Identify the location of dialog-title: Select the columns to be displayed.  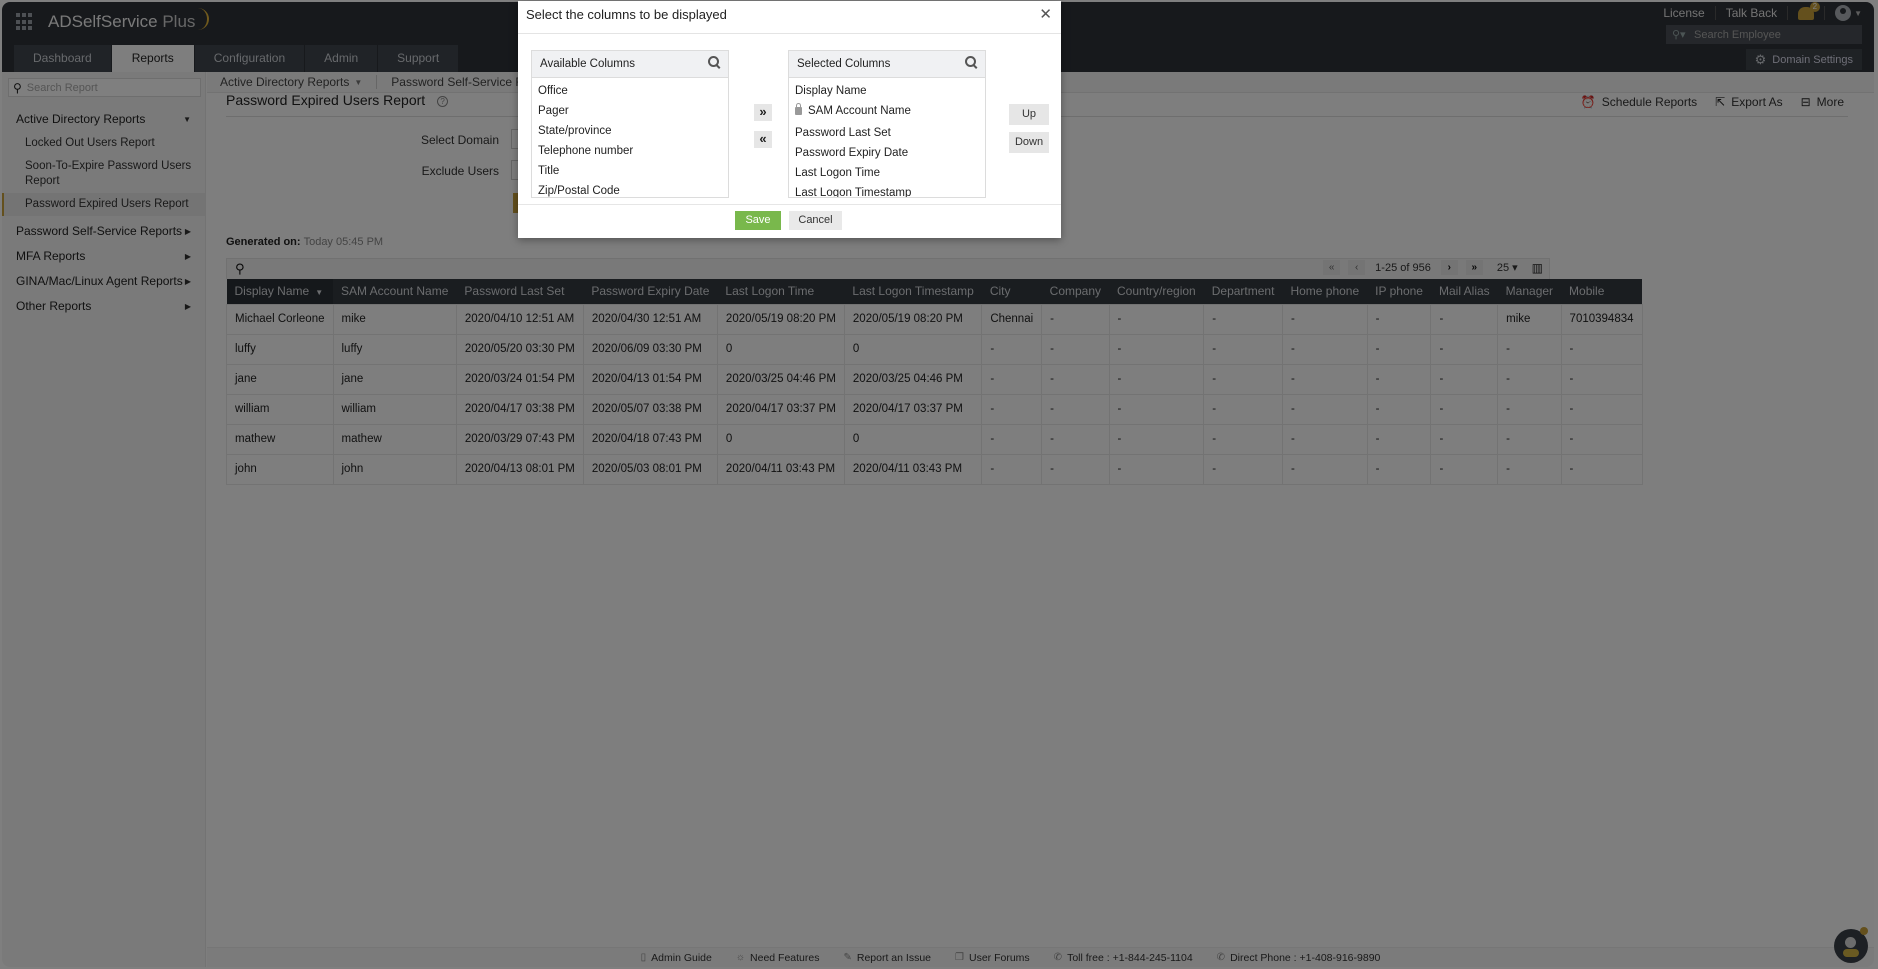
(626, 14).